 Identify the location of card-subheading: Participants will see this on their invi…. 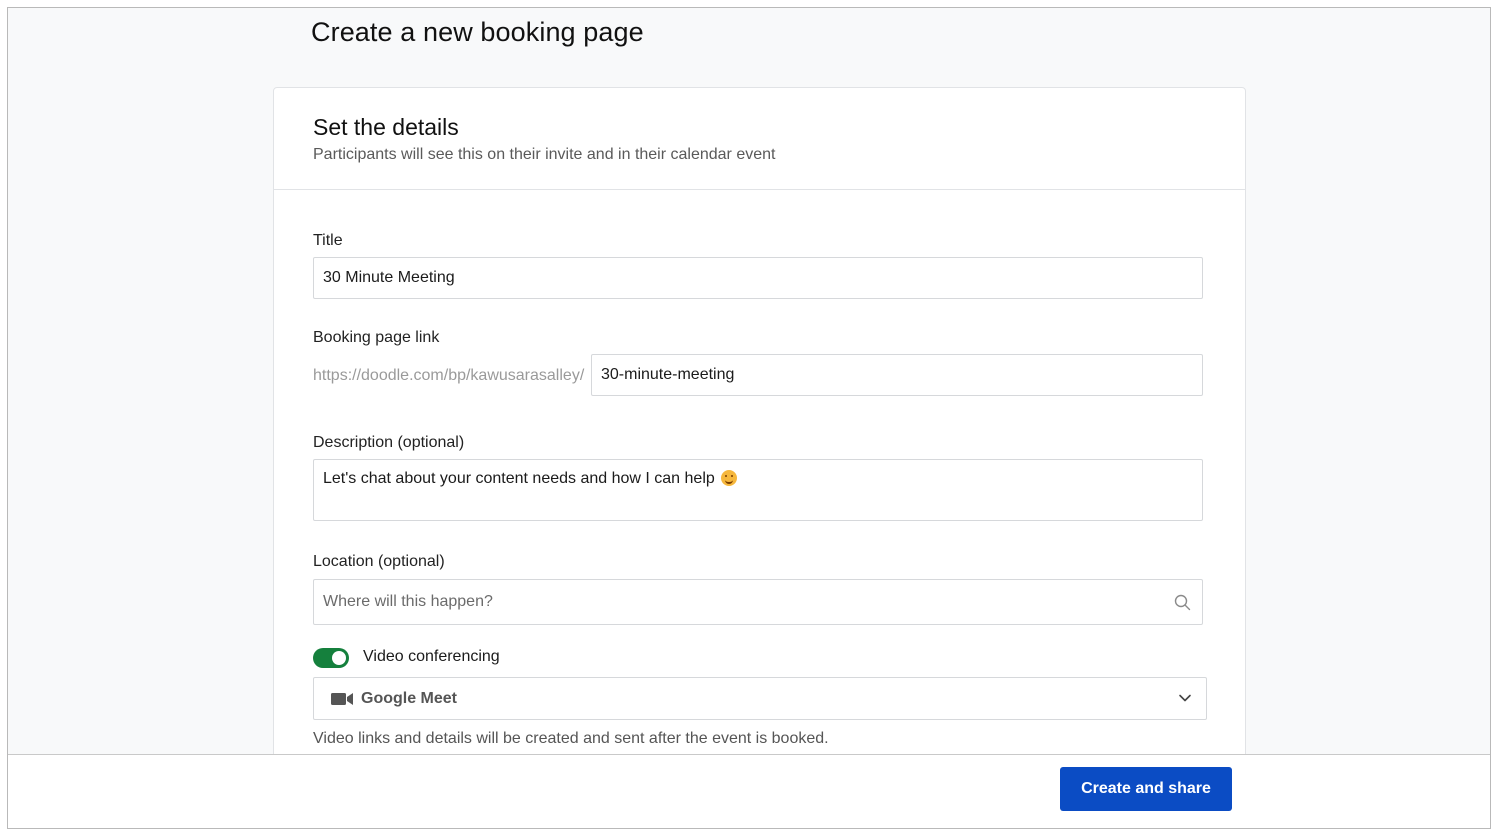
(544, 154).